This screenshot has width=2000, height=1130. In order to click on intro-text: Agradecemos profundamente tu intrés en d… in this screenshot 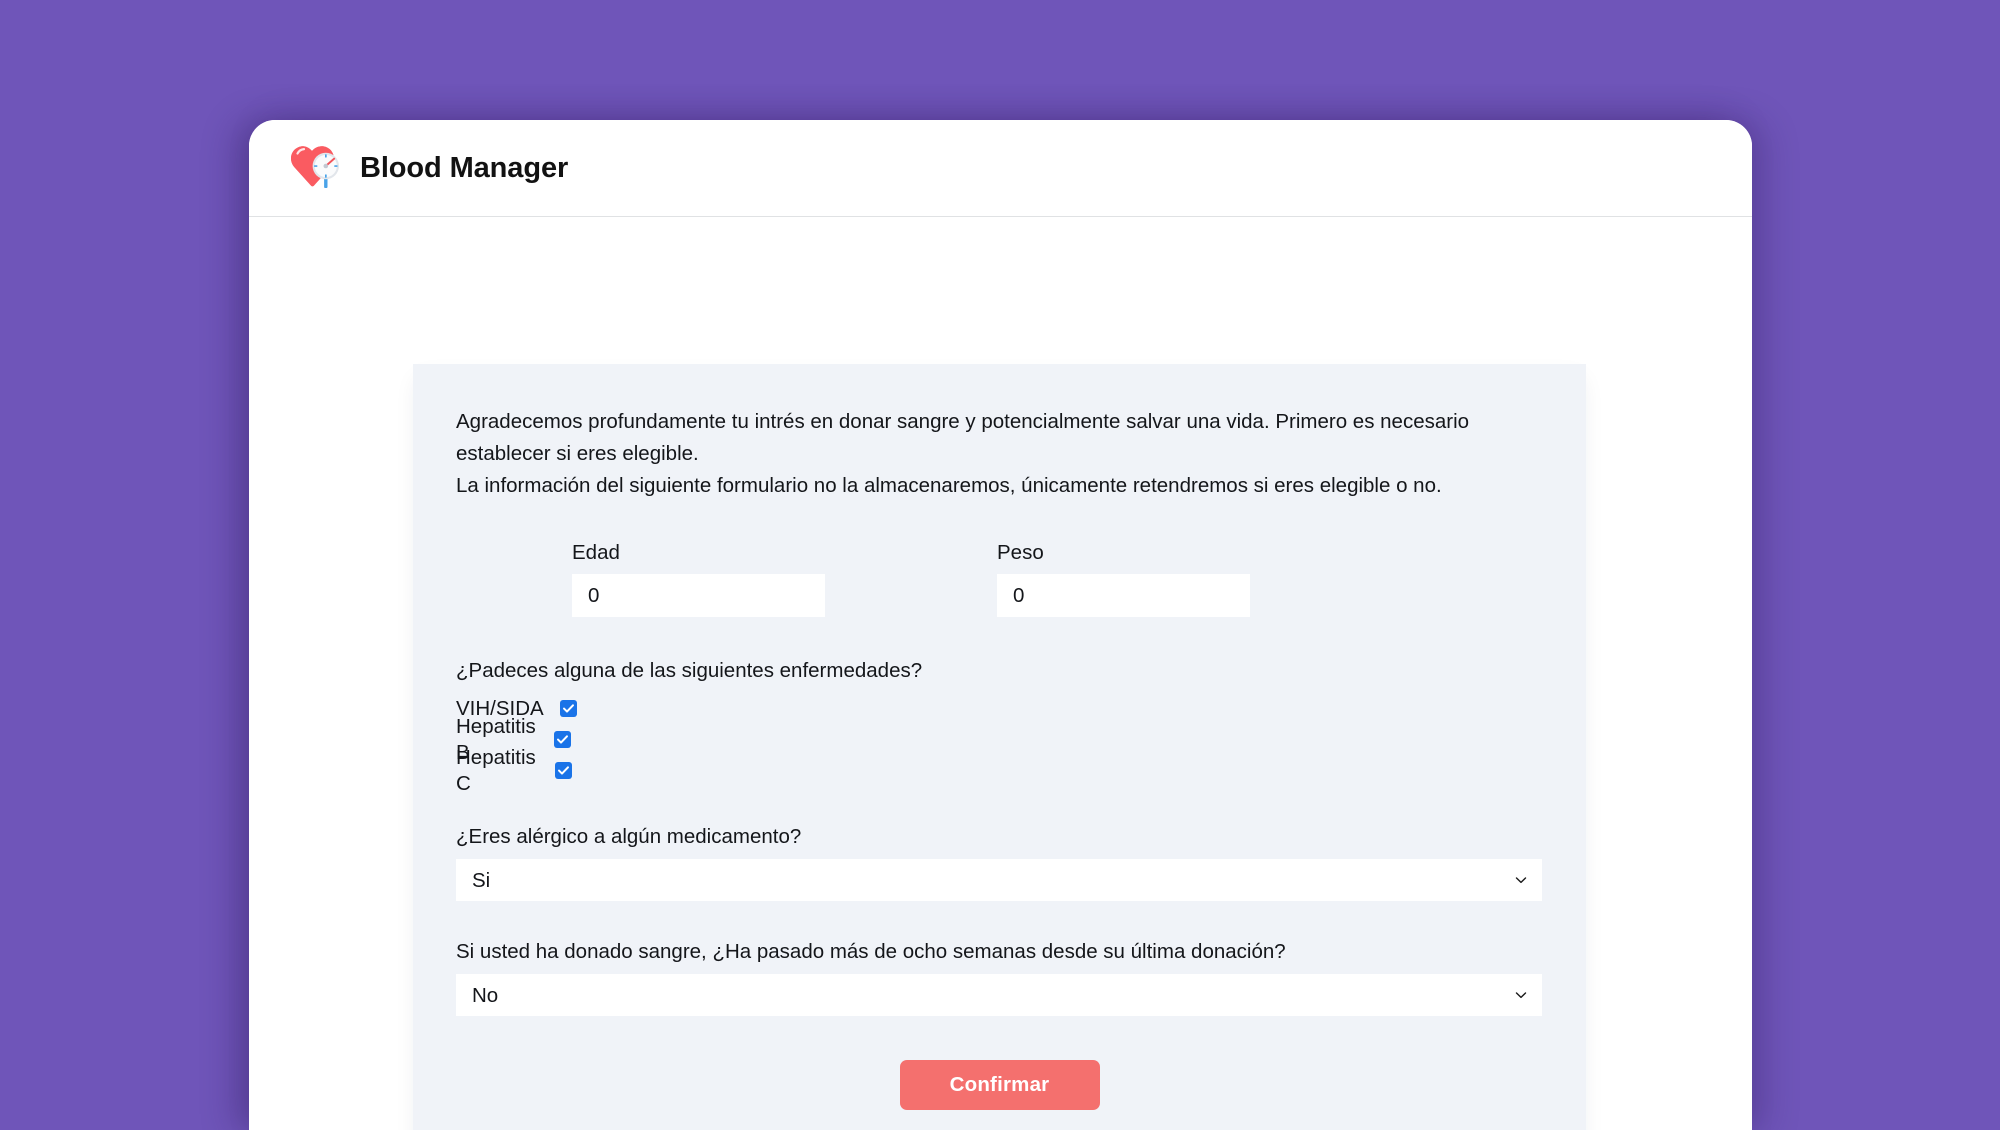, I will do `click(979, 454)`.